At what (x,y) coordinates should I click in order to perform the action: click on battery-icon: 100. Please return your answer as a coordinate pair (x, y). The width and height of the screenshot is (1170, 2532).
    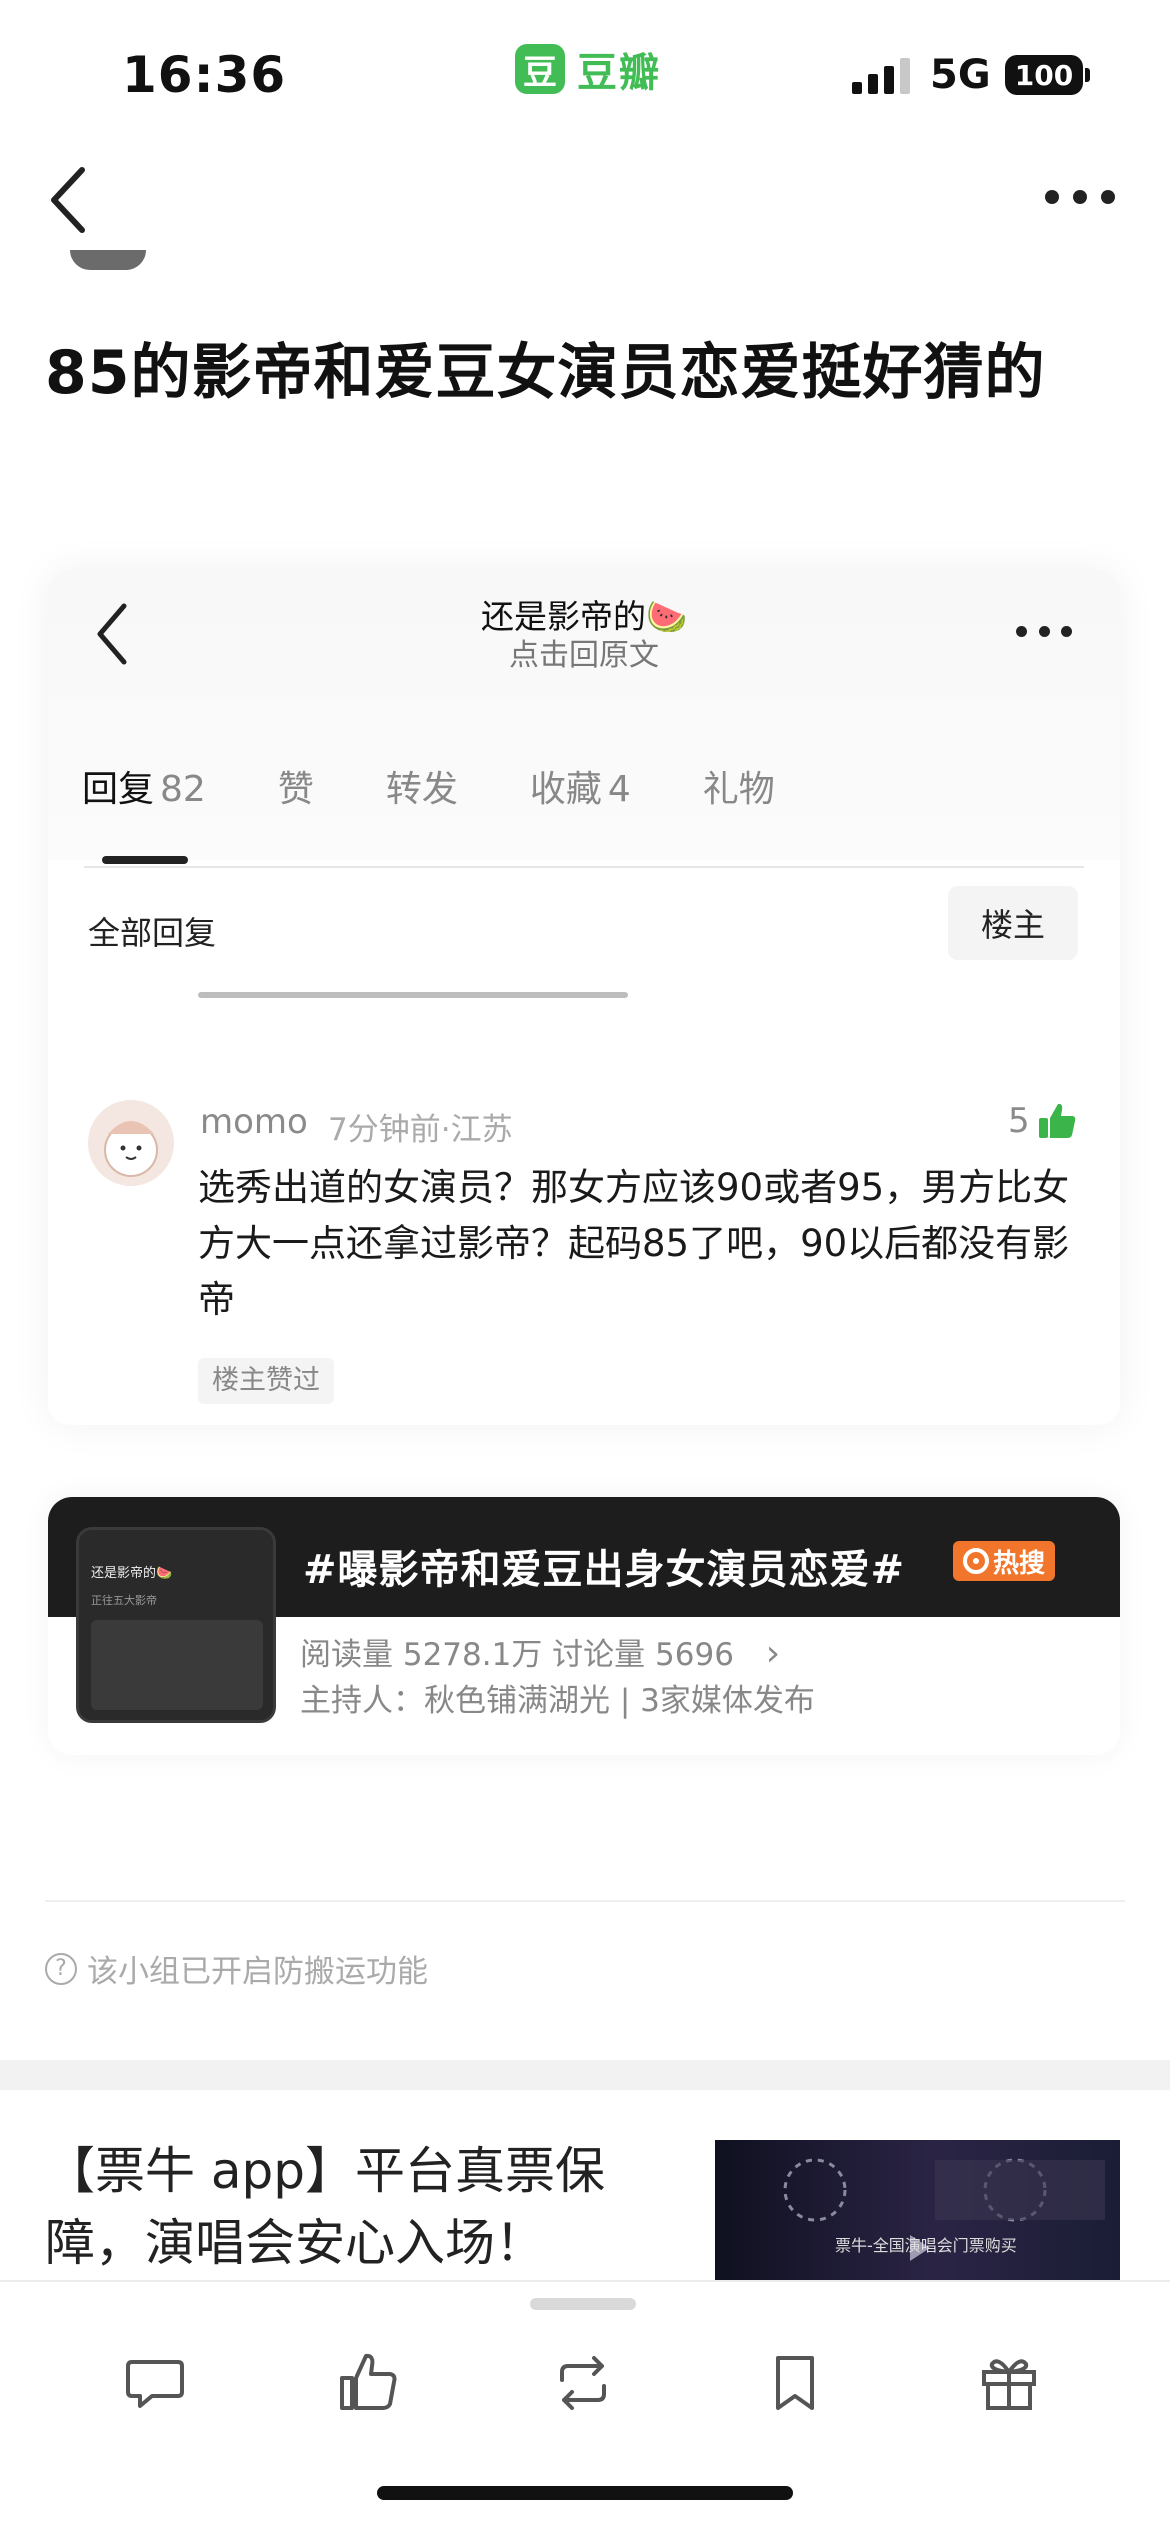
    Looking at the image, I should click on (1044, 75).